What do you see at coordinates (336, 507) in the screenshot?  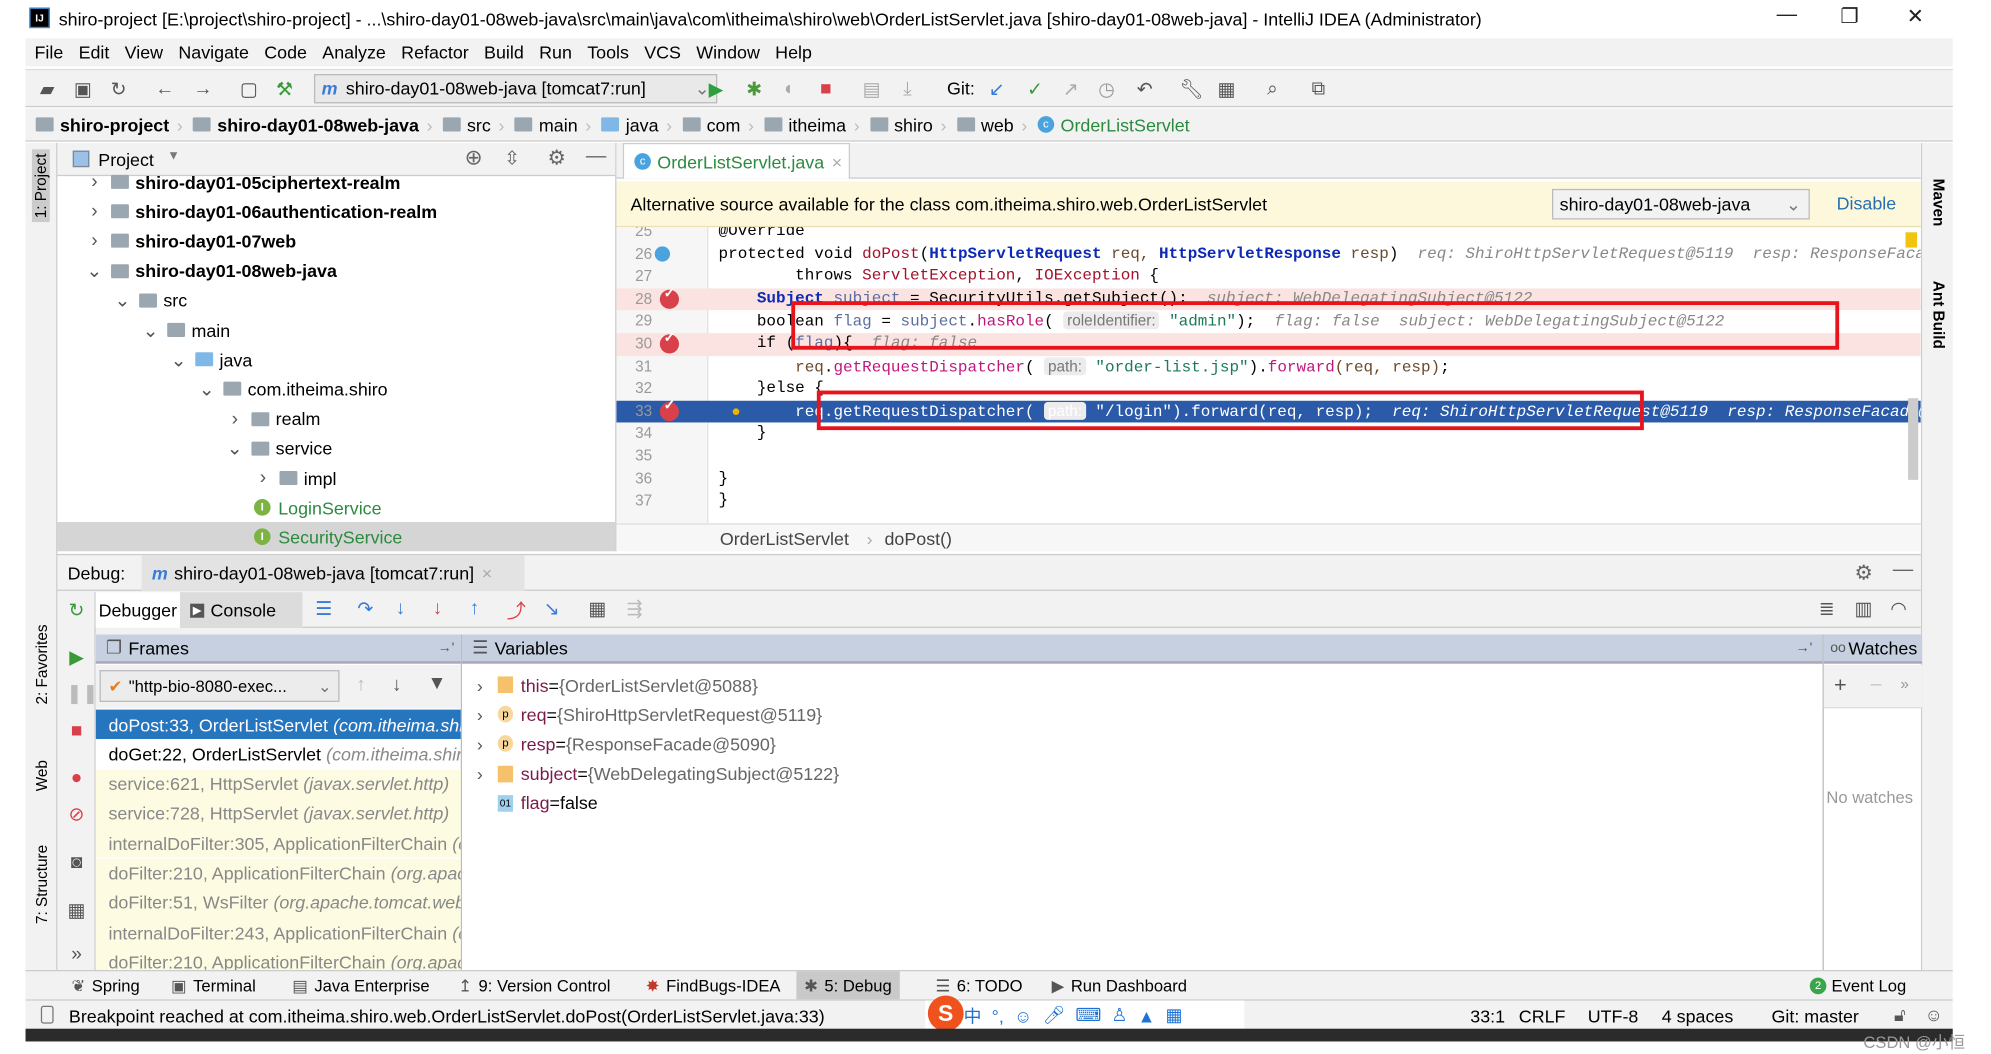 I see `tree-item: I LoginService` at bounding box center [336, 507].